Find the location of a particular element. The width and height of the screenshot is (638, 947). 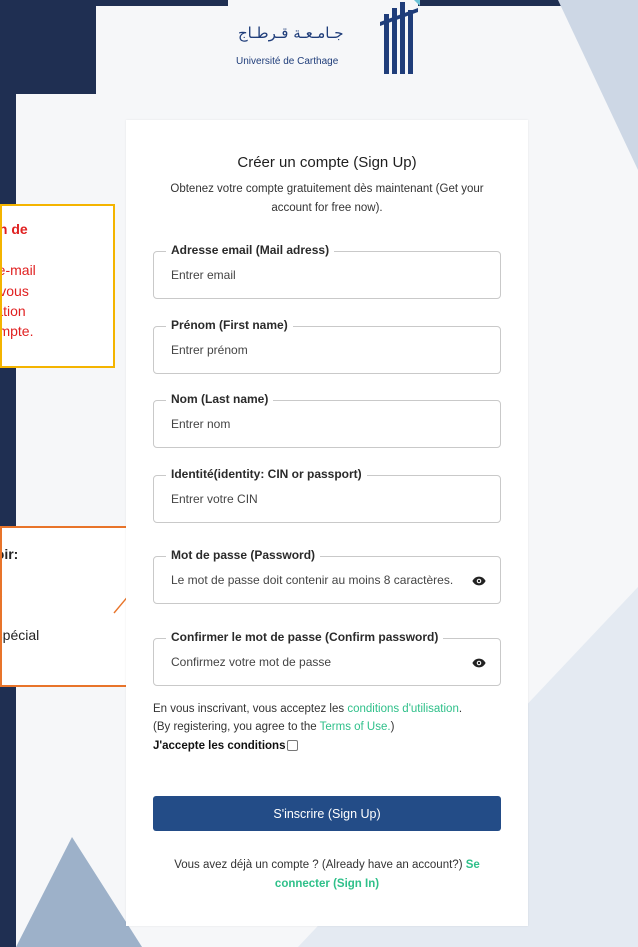

last-name-label: Nom (Last name) is located at coordinates (220, 399).